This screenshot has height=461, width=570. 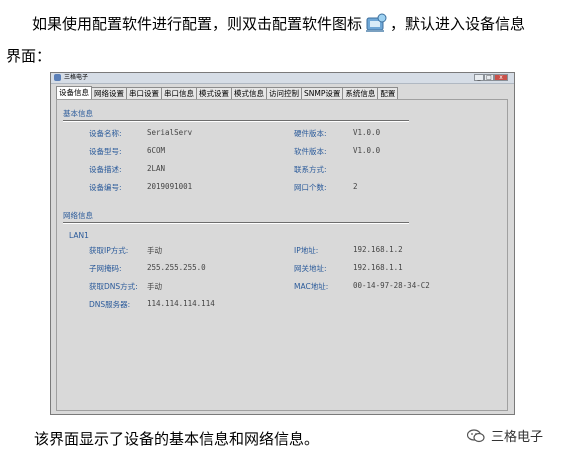 I want to click on tab-system-info: 系统信息, so click(x=360, y=93).